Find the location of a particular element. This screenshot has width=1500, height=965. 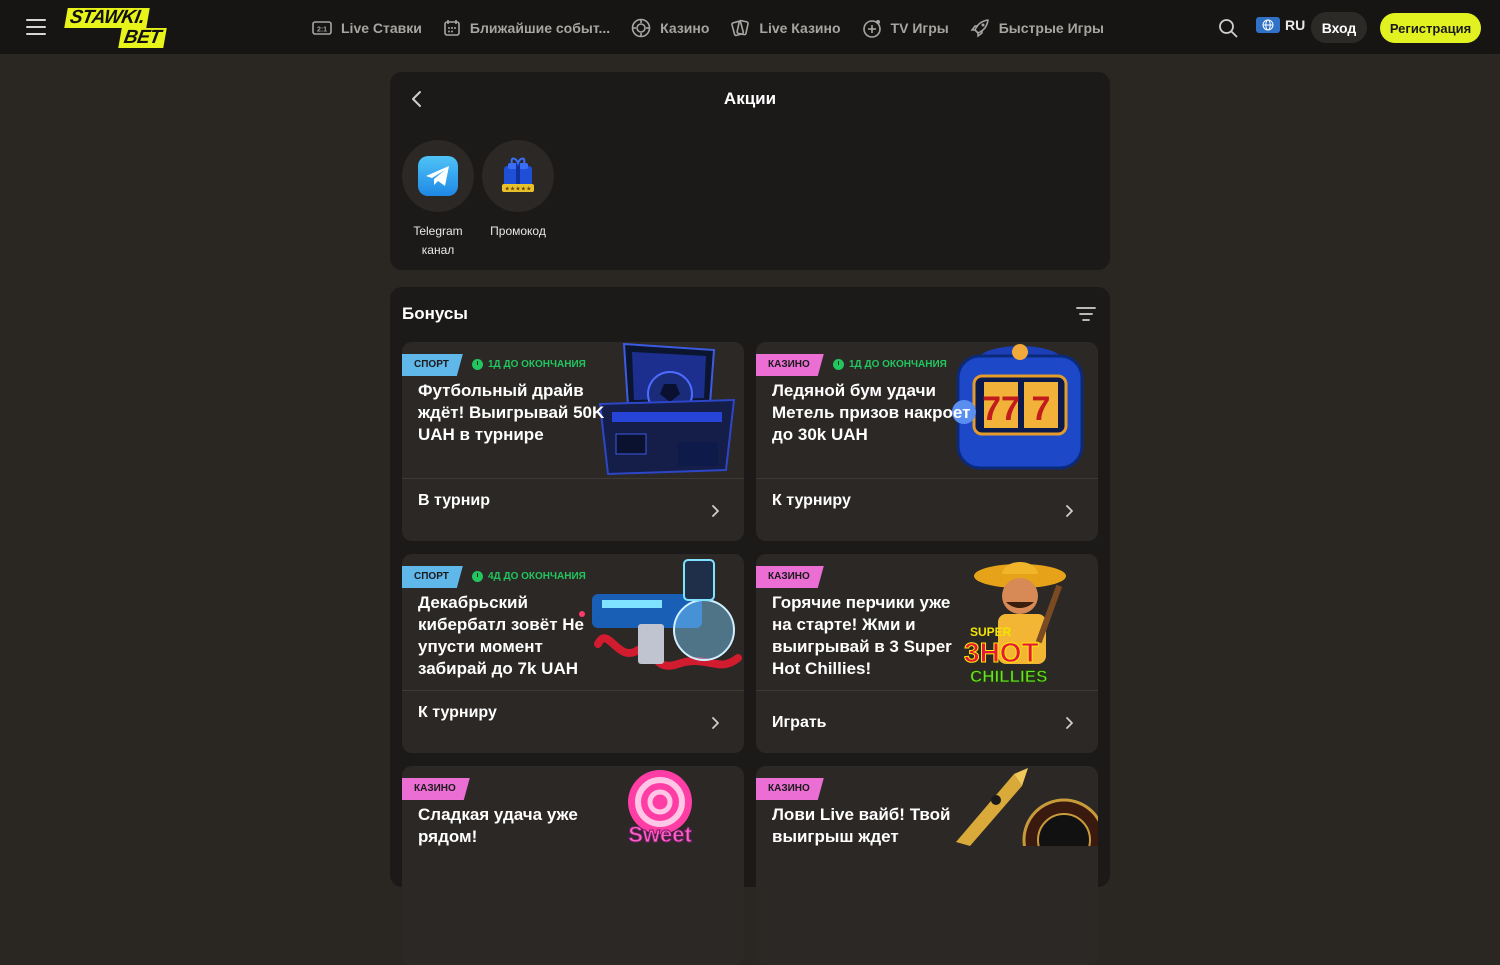

bonus-card-sweet: Sweet КАЗИНО Сладкая удача уже рядом! is located at coordinates (573, 865).